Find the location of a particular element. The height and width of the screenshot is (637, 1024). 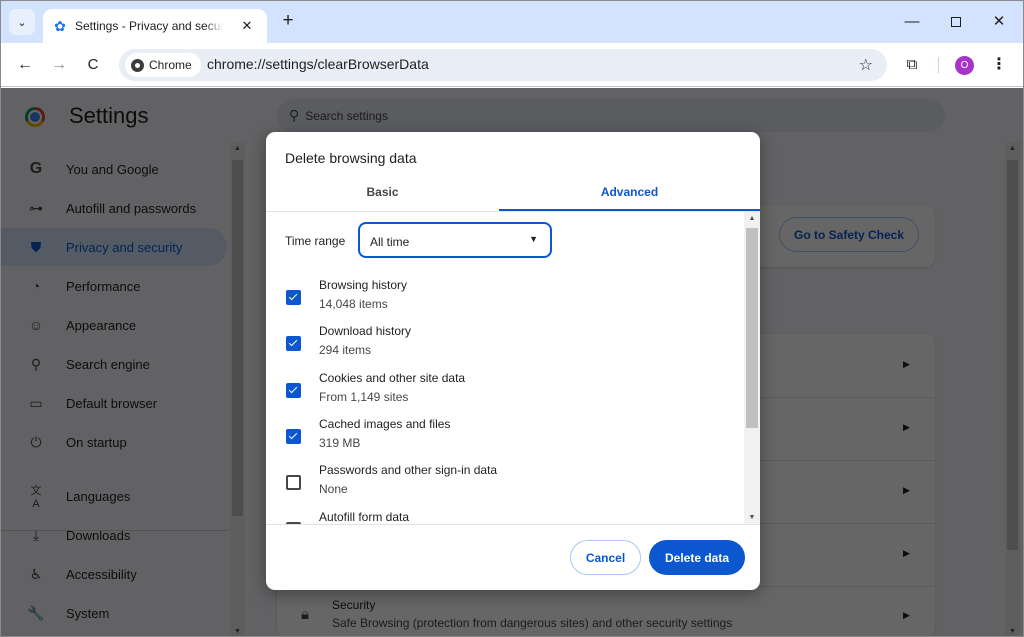

tab-basic: Basic is located at coordinates (382, 194).